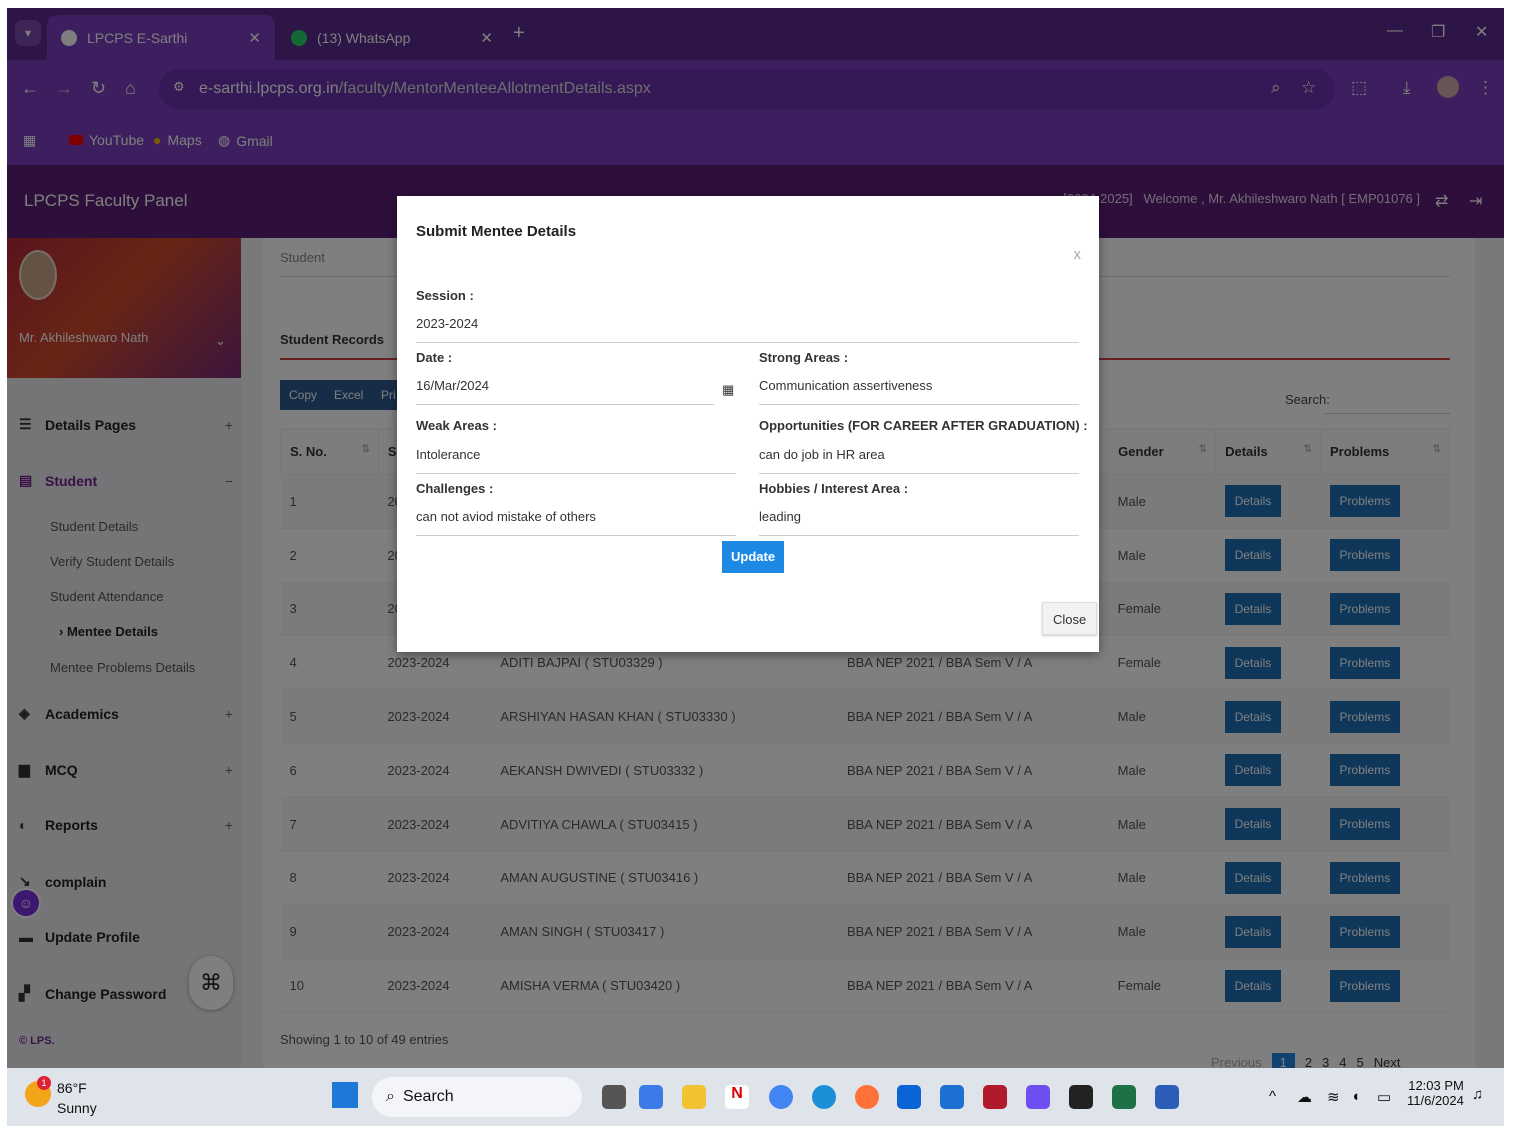  Describe the element at coordinates (477, 1097) in the screenshot. I see `taskbar-search: ⌕ Search` at that location.